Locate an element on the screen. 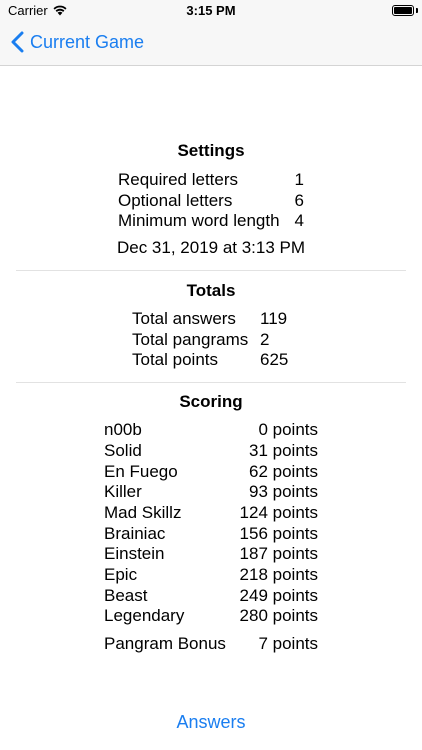  pangram-bonus-label: Pangram Bonus is located at coordinates (165, 643).